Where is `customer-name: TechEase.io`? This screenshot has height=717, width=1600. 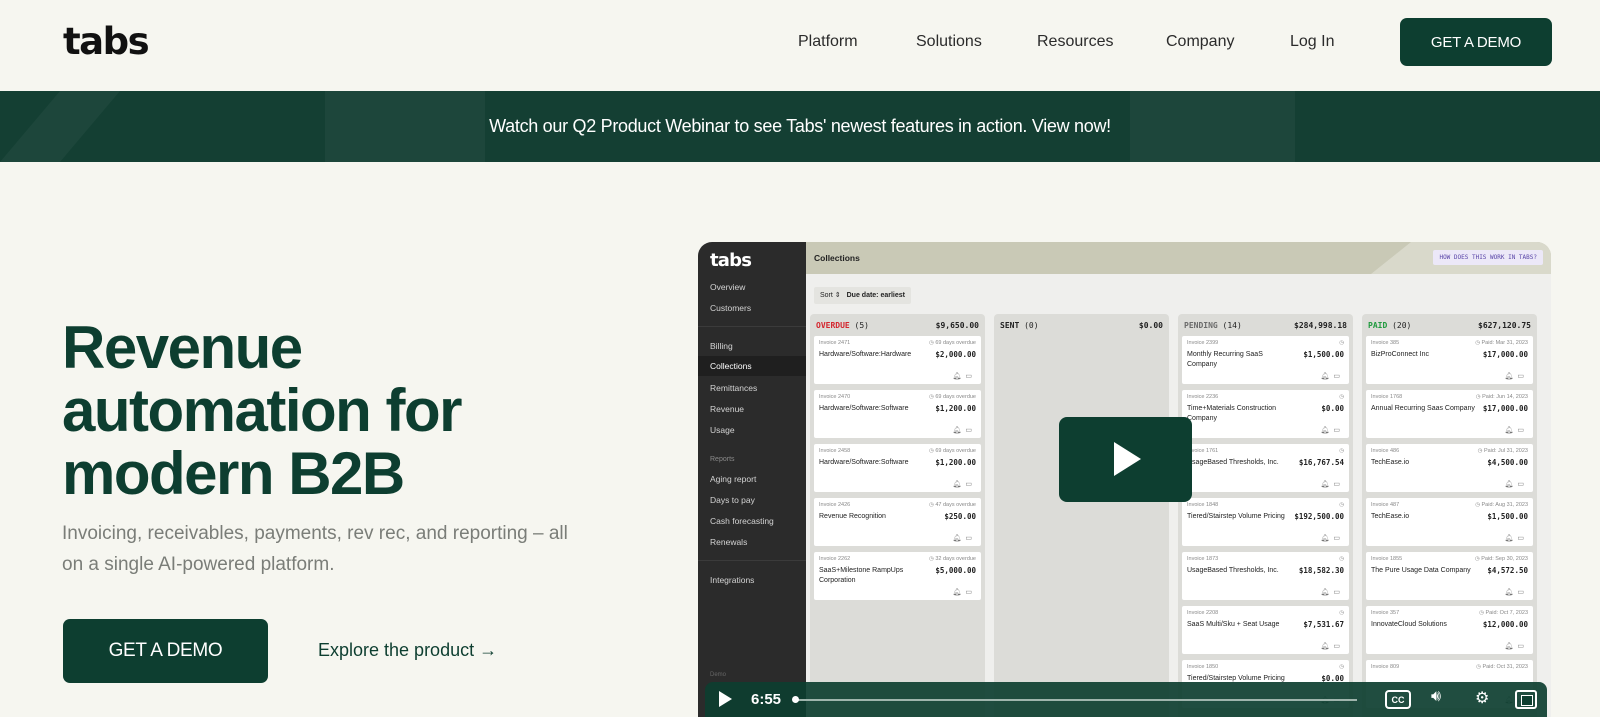
customer-name: TechEase.io is located at coordinates (1390, 462).